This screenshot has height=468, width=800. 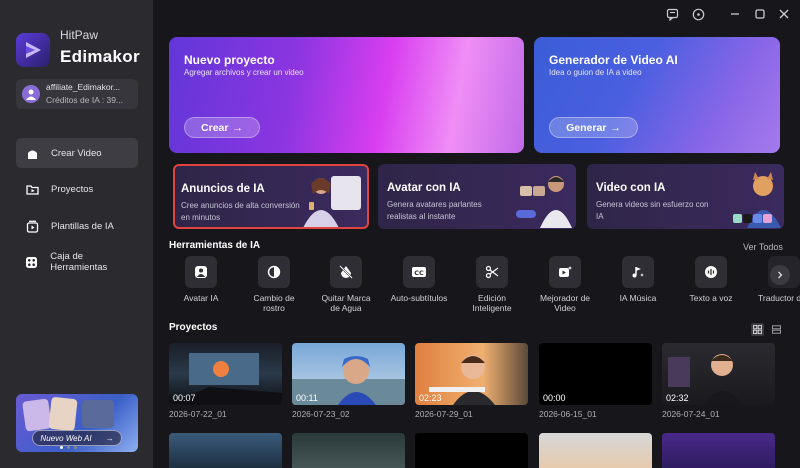 I want to click on ai-ads-illustration, so click(x=332, y=201).